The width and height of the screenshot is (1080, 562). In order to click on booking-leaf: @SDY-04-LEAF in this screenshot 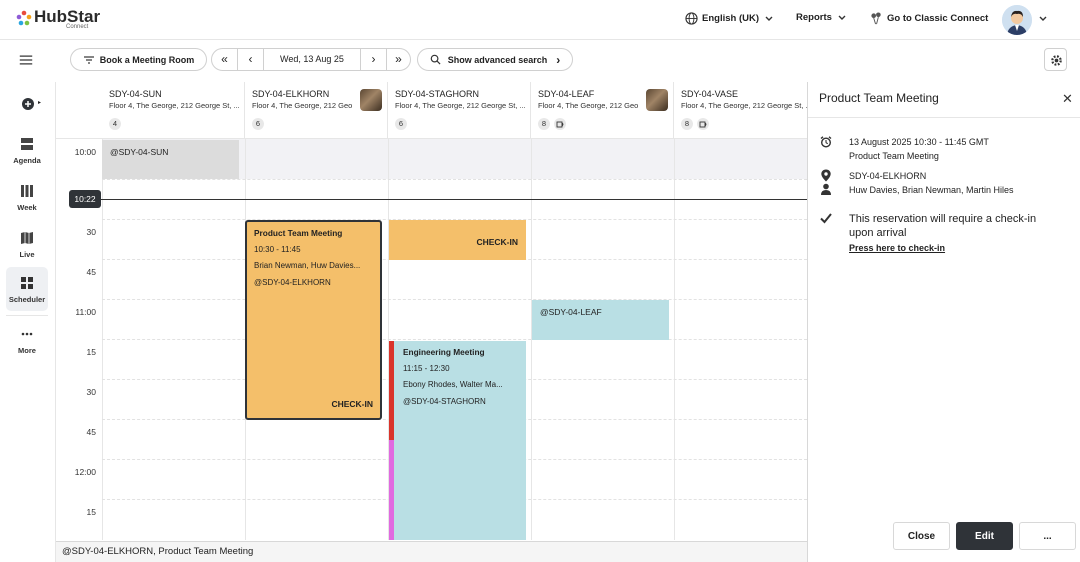, I will do `click(600, 320)`.